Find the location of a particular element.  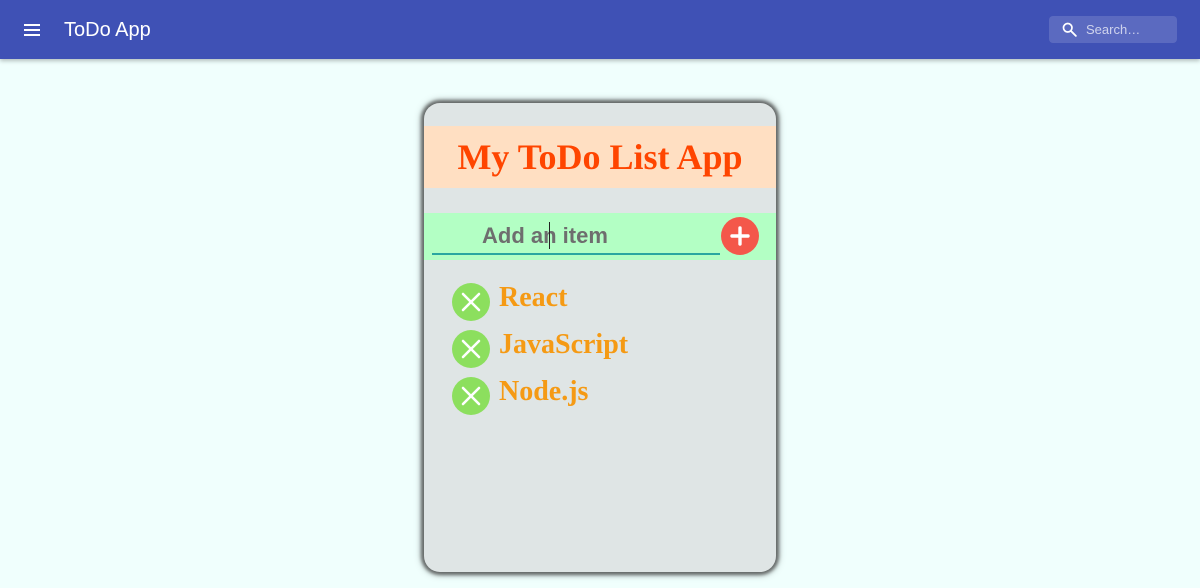

add-item-input is located at coordinates (576, 237).